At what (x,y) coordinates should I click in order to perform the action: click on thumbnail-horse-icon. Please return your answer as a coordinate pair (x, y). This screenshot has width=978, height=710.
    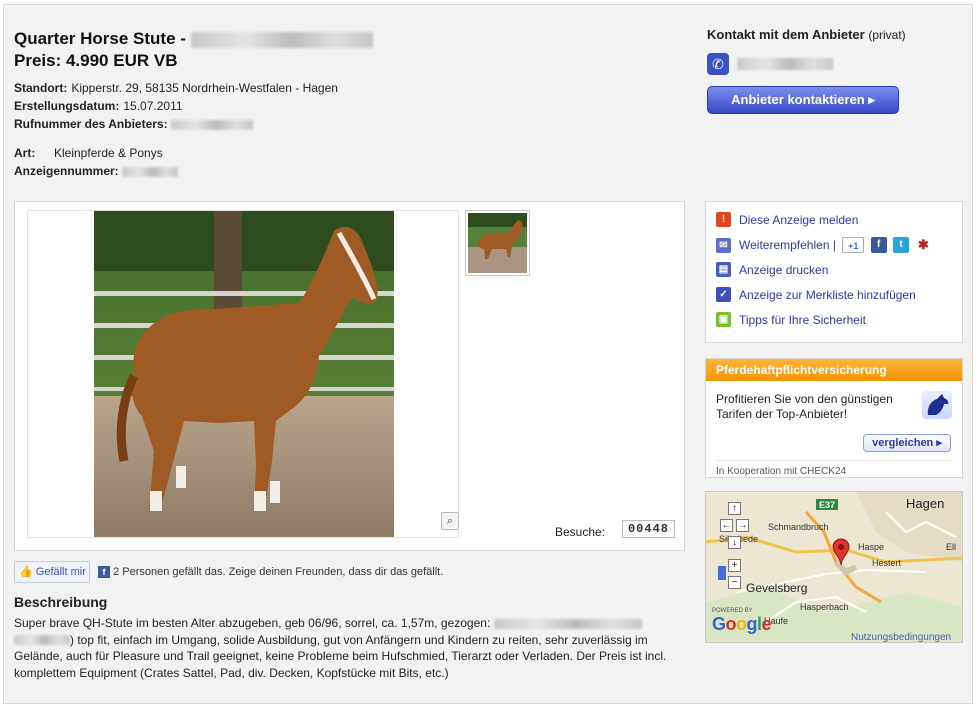
    Looking at the image, I should click on (497, 243).